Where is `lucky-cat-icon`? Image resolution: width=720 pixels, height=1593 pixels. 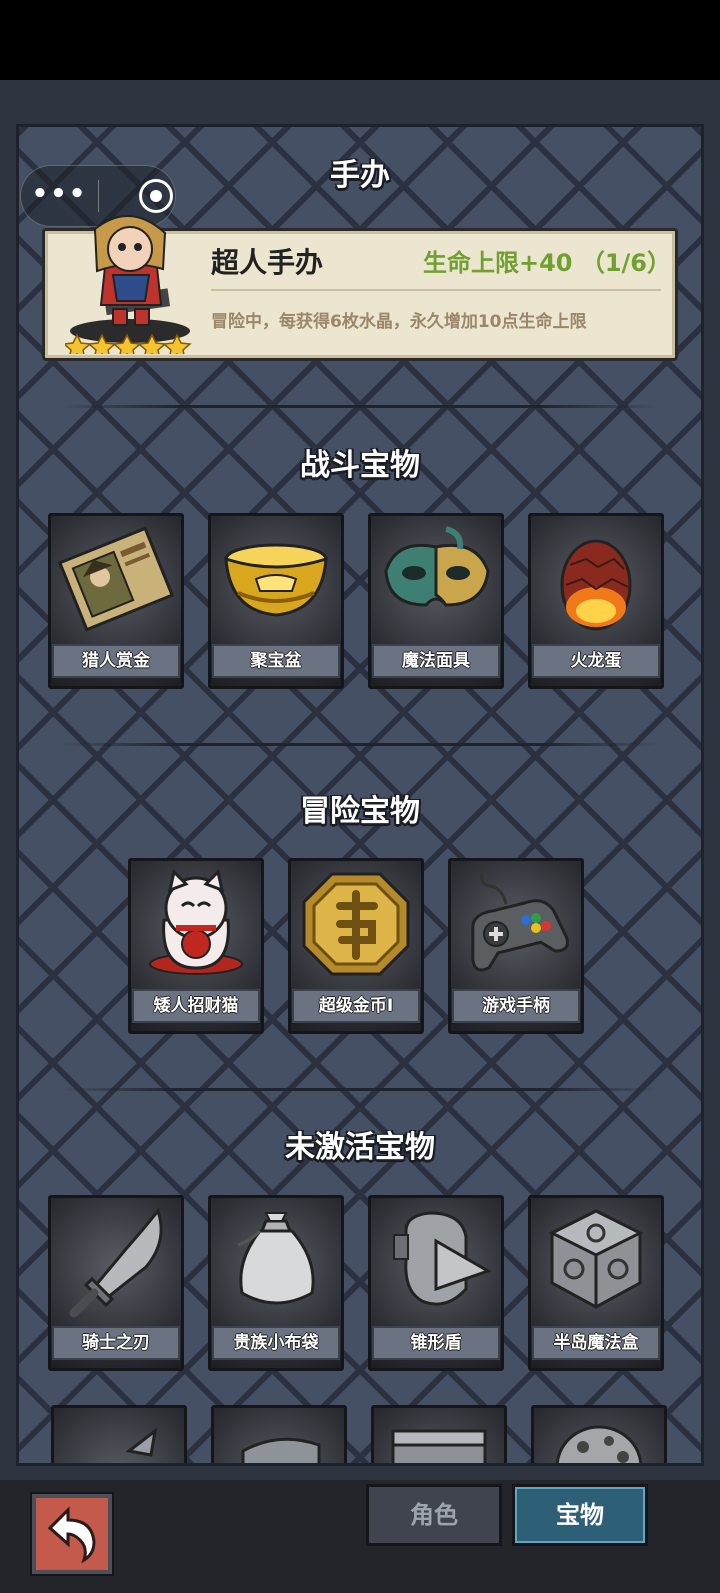
lucky-cat-icon is located at coordinates (196, 922).